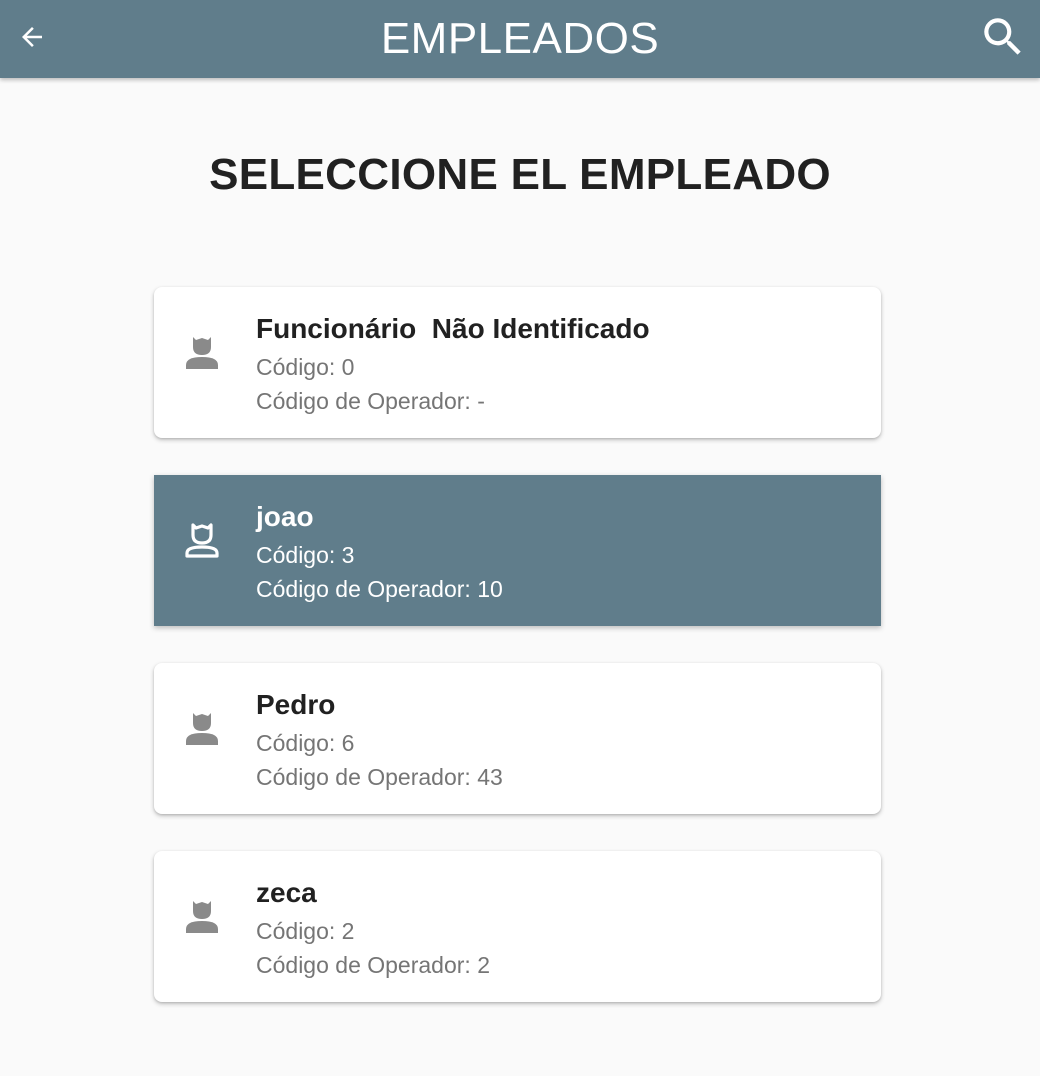  I want to click on operator-code: Código de Operador: 10, so click(379, 589).